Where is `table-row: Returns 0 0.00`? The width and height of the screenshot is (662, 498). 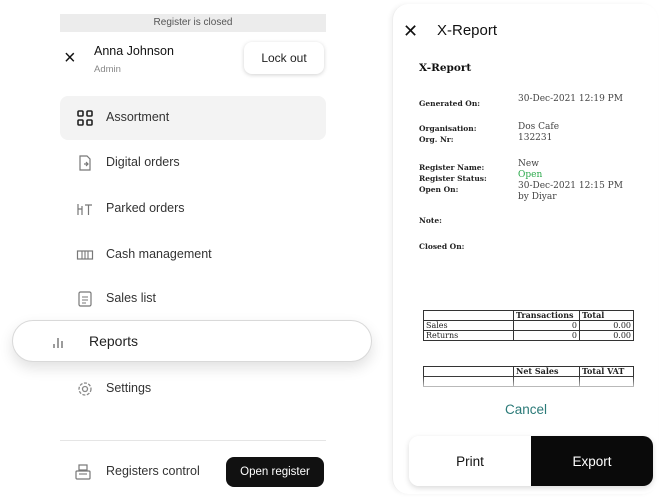 table-row: Returns 0 0.00 is located at coordinates (528, 335).